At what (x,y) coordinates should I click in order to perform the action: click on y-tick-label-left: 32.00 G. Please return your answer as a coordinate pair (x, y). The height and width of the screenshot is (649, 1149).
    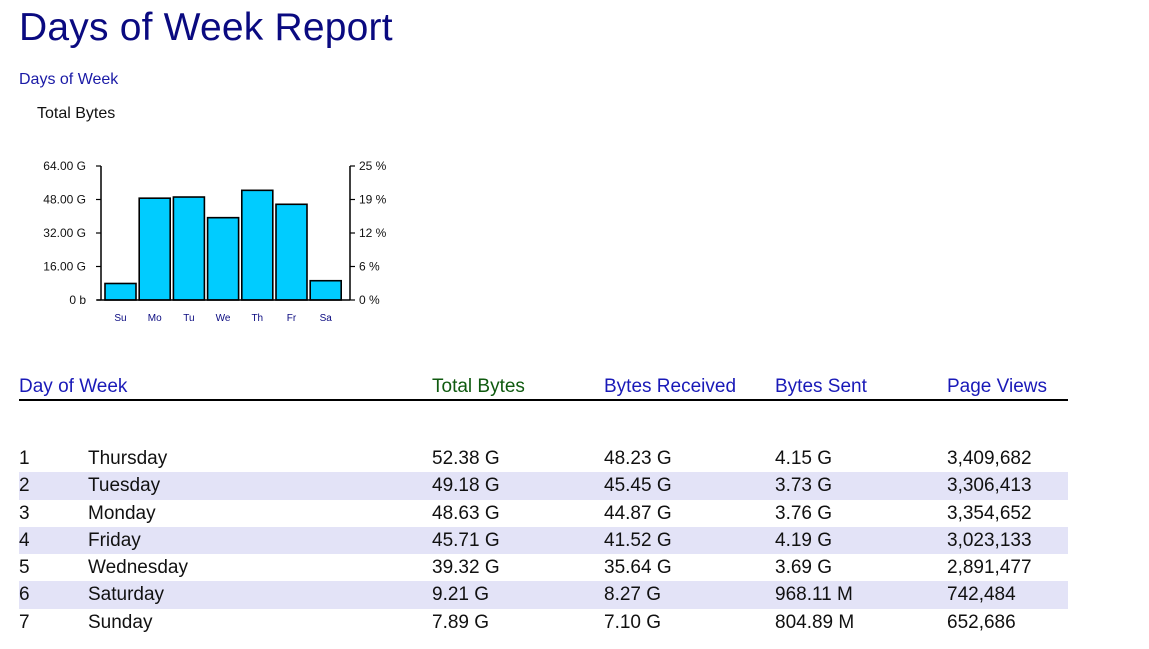
    Looking at the image, I should click on (64, 233).